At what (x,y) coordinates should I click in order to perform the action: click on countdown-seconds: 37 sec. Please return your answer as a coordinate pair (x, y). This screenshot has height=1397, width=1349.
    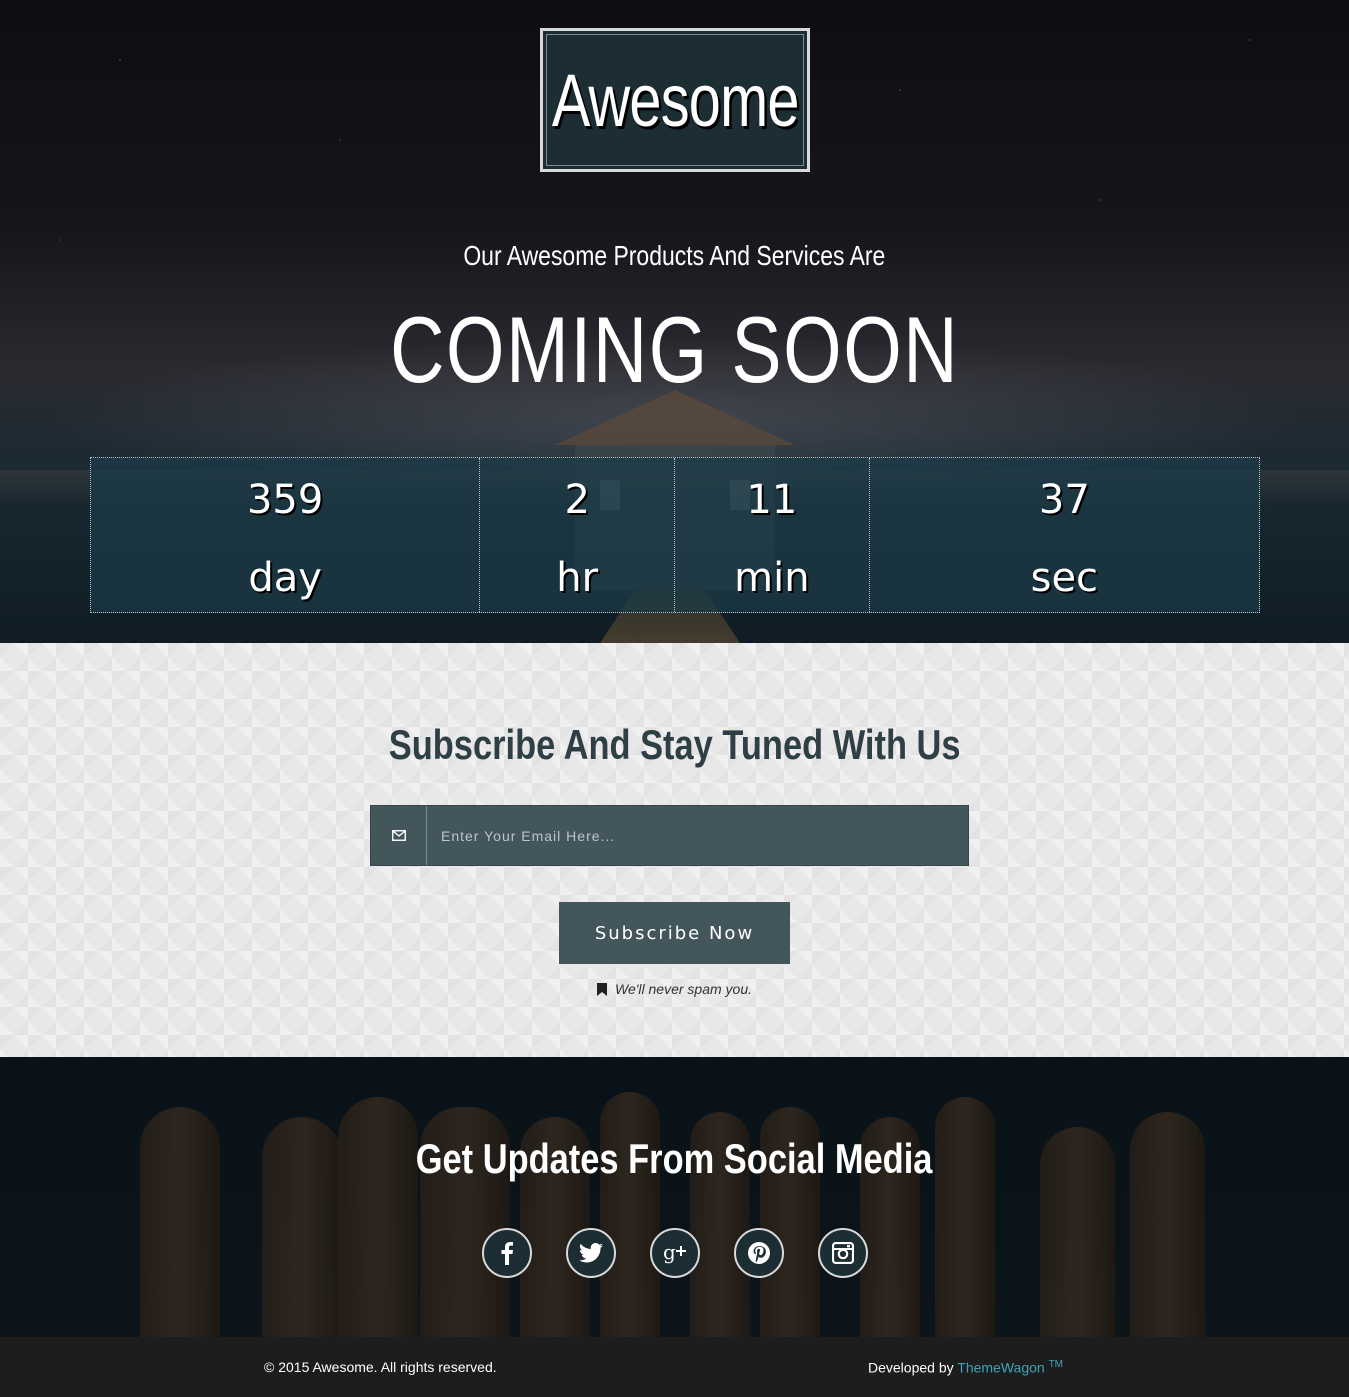
    Looking at the image, I should click on (1064, 535).